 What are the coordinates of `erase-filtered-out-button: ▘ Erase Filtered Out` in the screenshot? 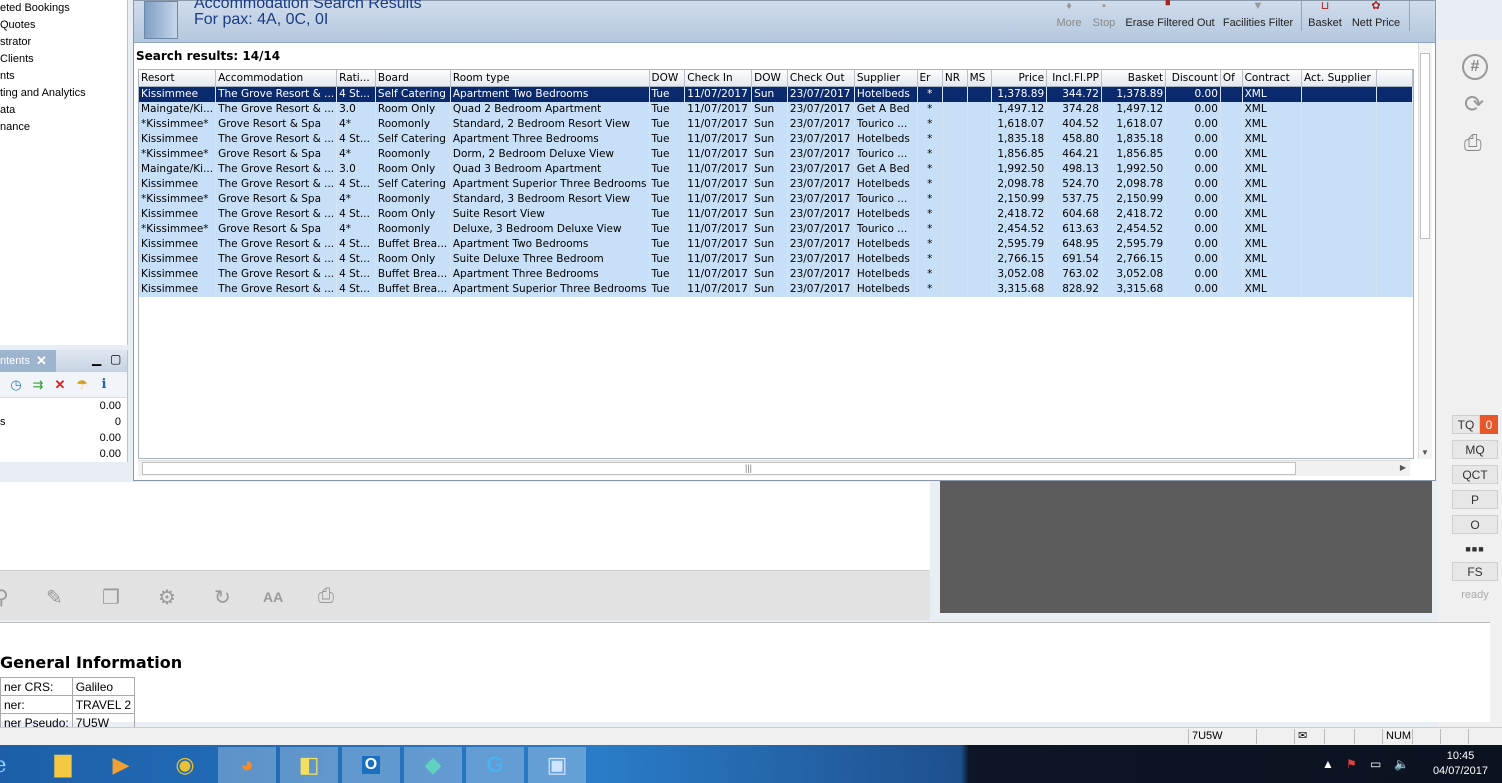 It's located at (1170, 22).